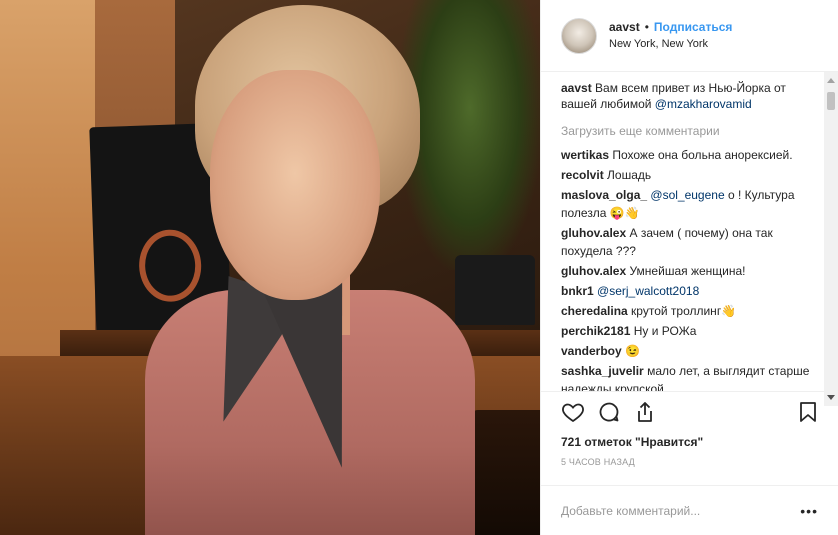  I want to click on action-bar, so click(689, 411).